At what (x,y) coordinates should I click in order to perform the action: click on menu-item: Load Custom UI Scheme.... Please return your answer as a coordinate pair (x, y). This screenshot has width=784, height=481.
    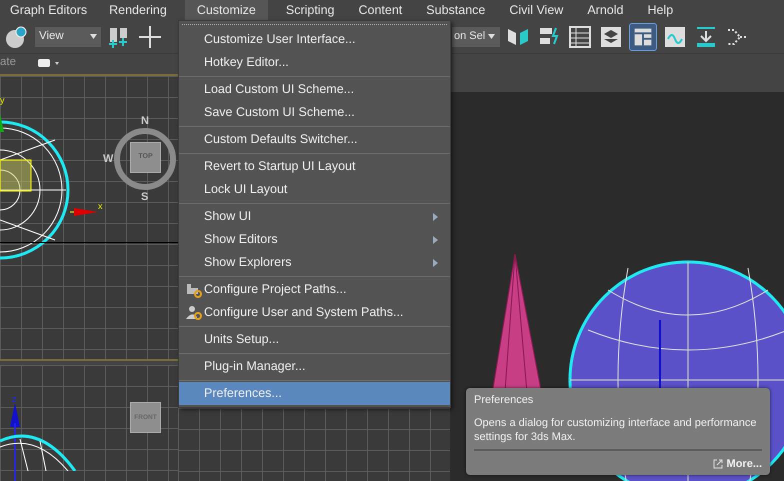
    Looking at the image, I should click on (314, 89).